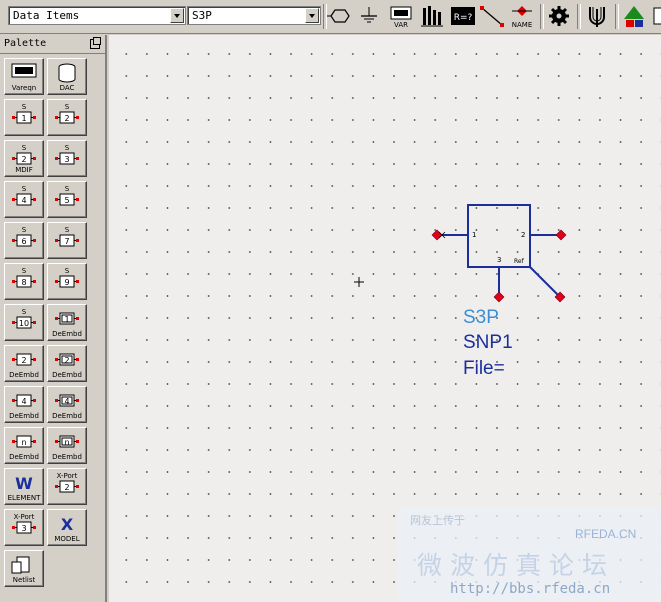 The width and height of the screenshot is (661, 602). Describe the element at coordinates (474, 235) in the screenshot. I see `pin1-label: 1` at that location.